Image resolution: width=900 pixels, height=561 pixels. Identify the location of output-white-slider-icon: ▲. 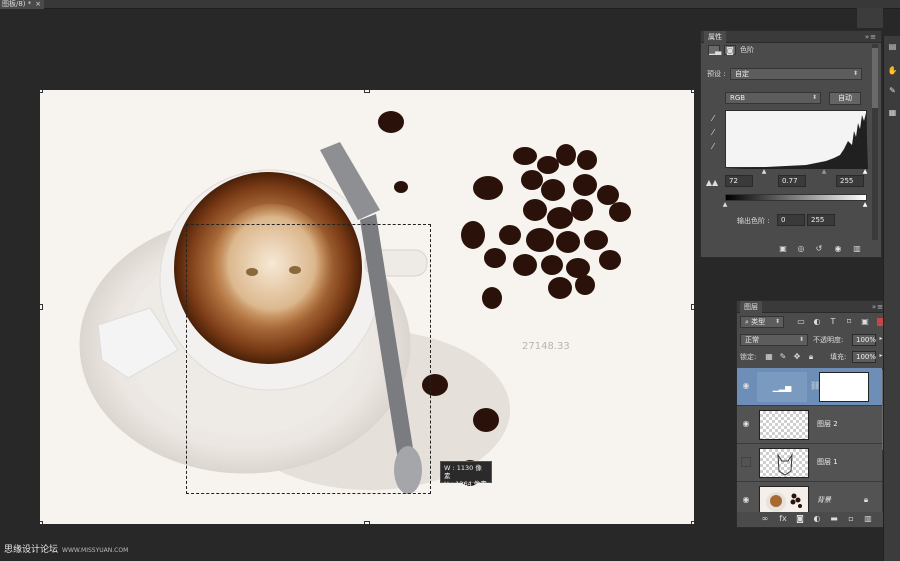
(865, 205).